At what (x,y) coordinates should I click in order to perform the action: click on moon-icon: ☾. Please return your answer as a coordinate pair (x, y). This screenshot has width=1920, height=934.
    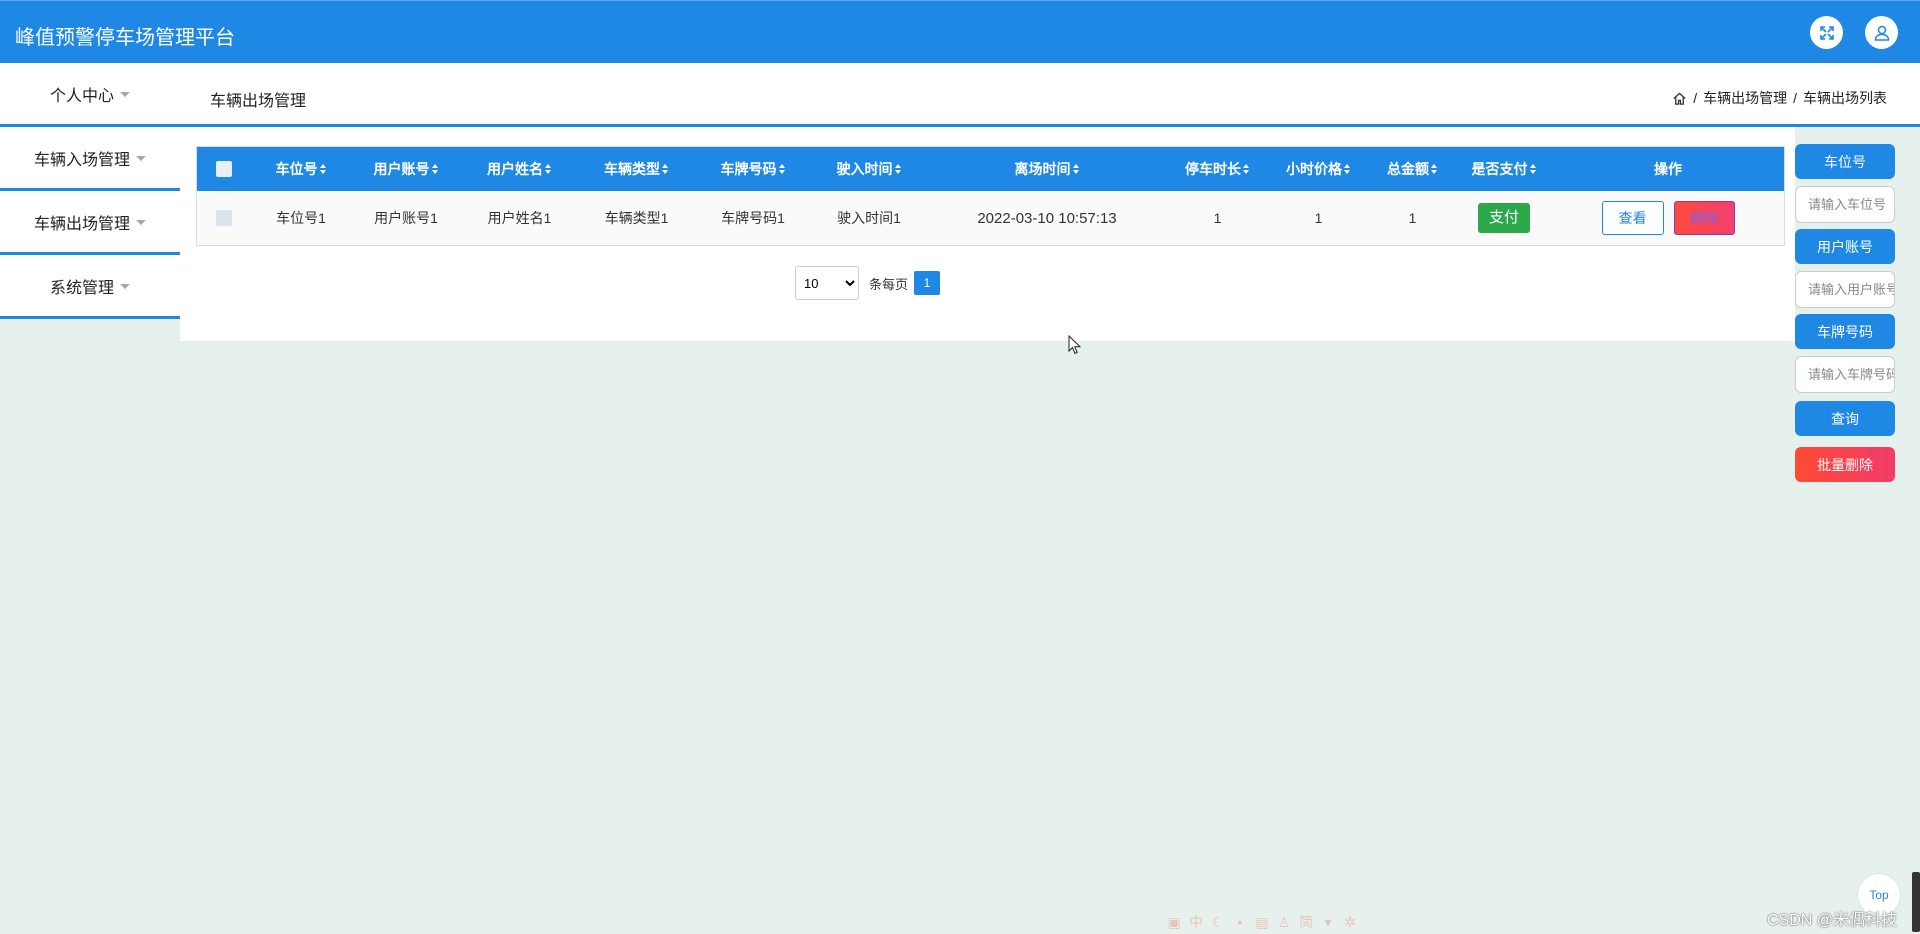
    Looking at the image, I should click on (1218, 922).